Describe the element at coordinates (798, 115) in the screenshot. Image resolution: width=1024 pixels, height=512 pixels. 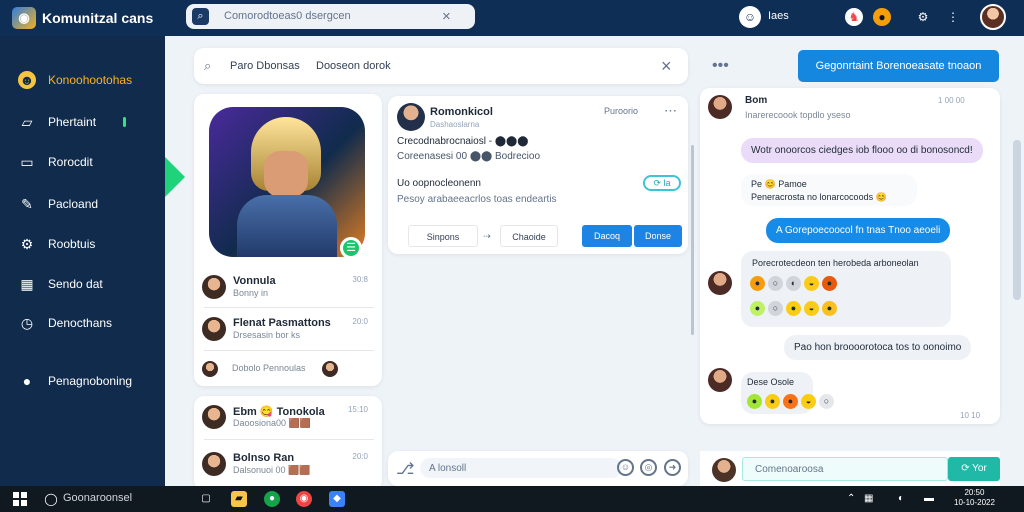
I see `chat-user-subtitle: Inarerecoook topdlo yseso` at that location.